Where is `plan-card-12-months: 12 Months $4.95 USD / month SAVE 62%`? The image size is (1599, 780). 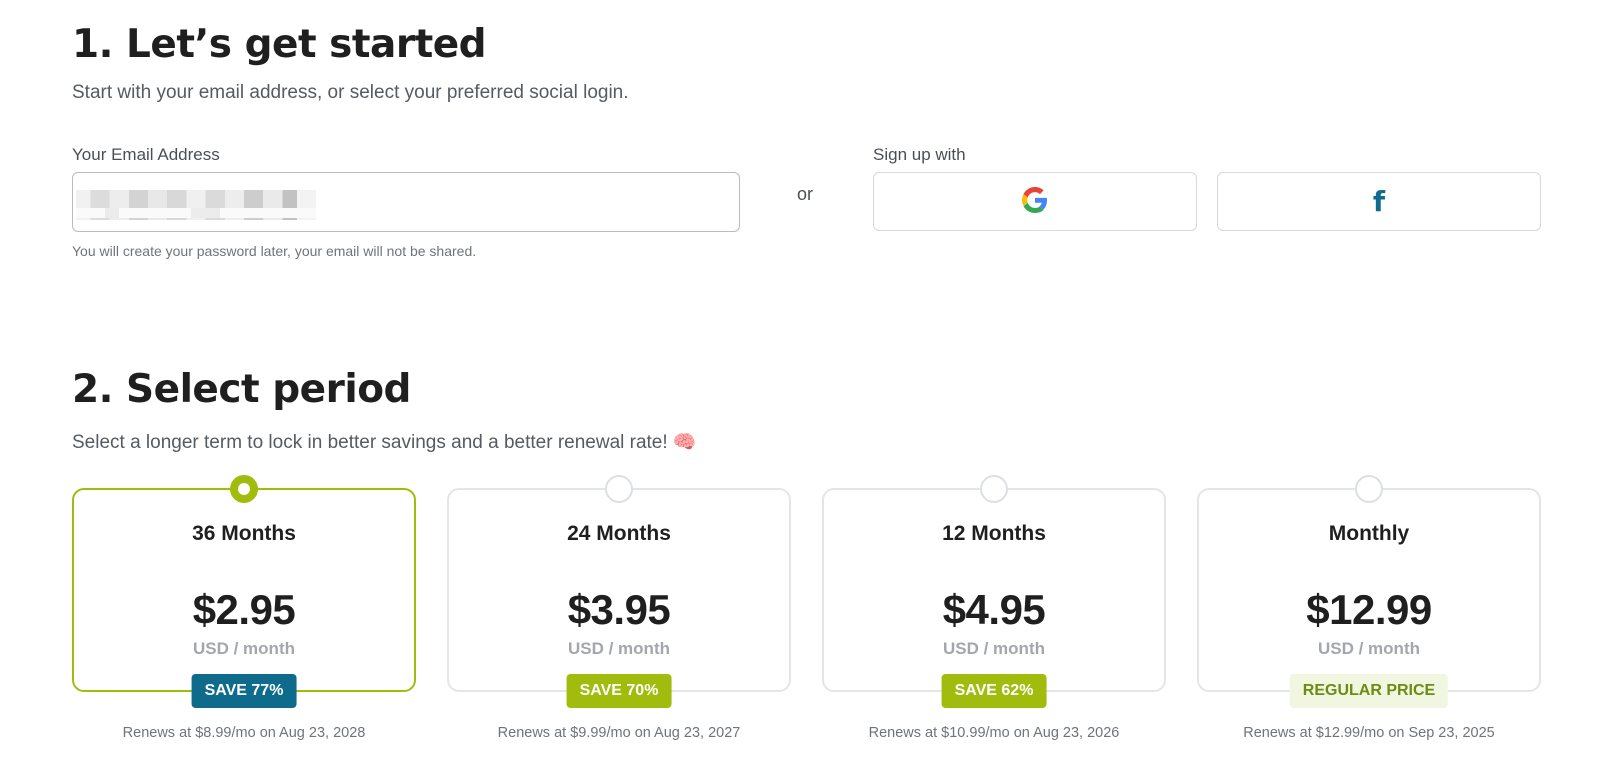 plan-card-12-months: 12 Months $4.95 USD / month SAVE 62% is located at coordinates (994, 591).